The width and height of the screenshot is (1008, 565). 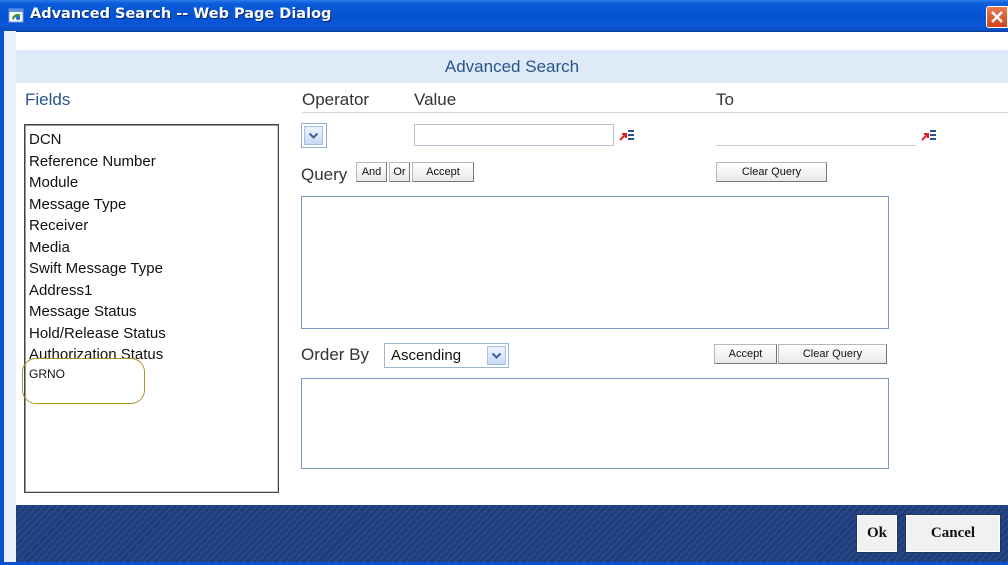 What do you see at coordinates (725, 99) in the screenshot?
I see `to-label: To` at bounding box center [725, 99].